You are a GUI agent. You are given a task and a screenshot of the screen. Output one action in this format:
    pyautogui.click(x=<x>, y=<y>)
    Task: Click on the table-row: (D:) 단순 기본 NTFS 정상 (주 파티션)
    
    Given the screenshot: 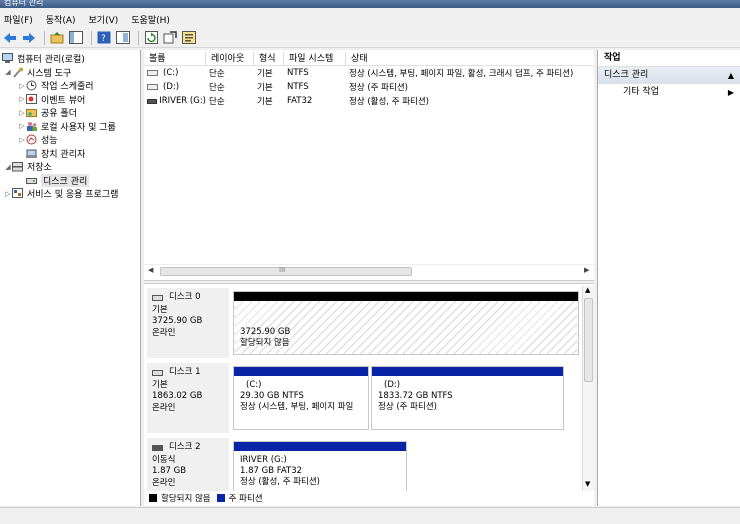 What is the action you would take?
    pyautogui.click(x=369, y=87)
    